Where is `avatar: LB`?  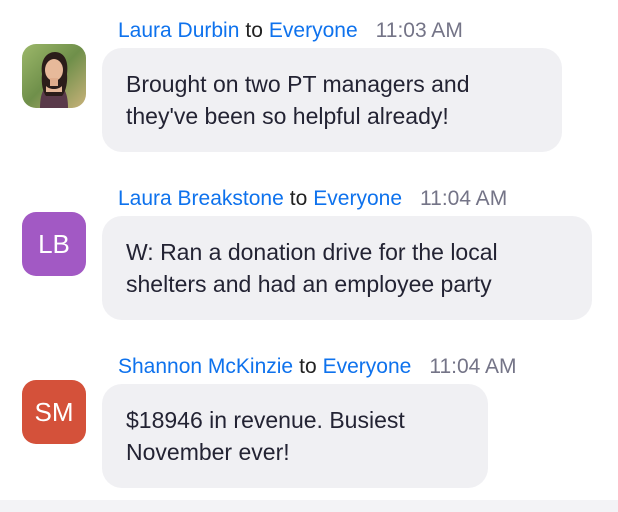 avatar: LB is located at coordinates (54, 244).